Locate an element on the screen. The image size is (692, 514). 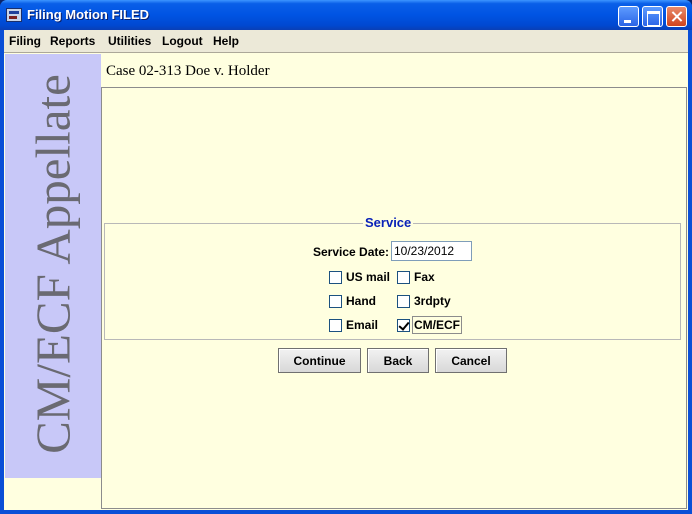
us-mail-checkbox is located at coordinates (335, 277).